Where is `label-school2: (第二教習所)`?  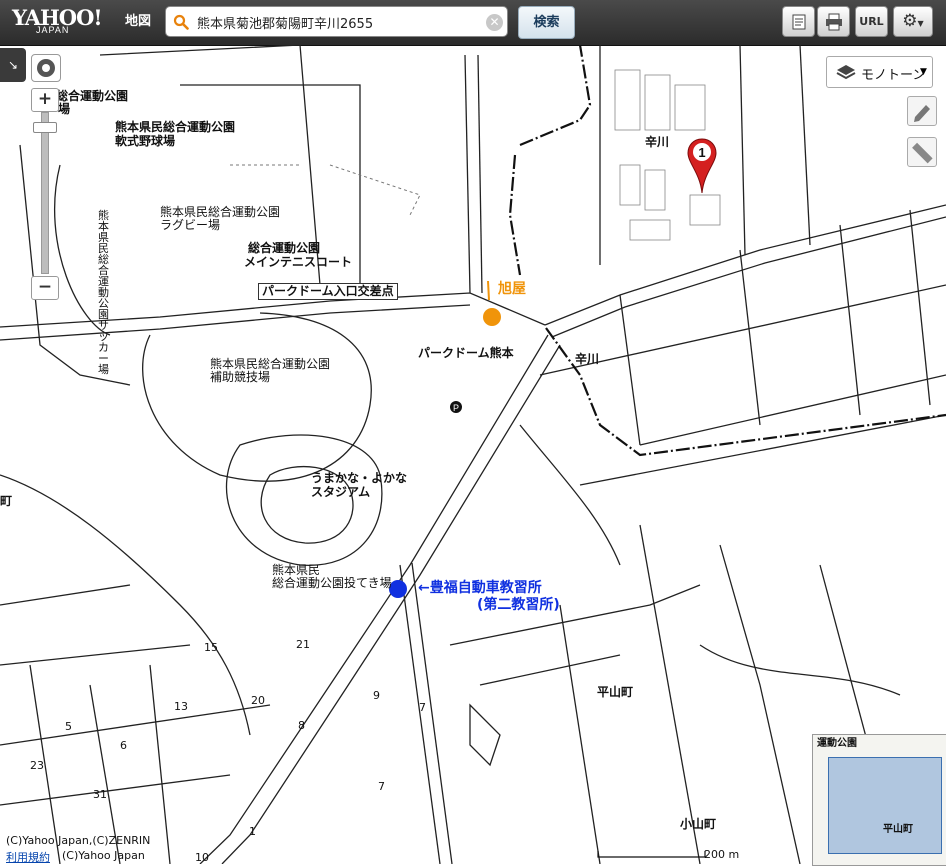 label-school2: (第二教習所) is located at coordinates (518, 605).